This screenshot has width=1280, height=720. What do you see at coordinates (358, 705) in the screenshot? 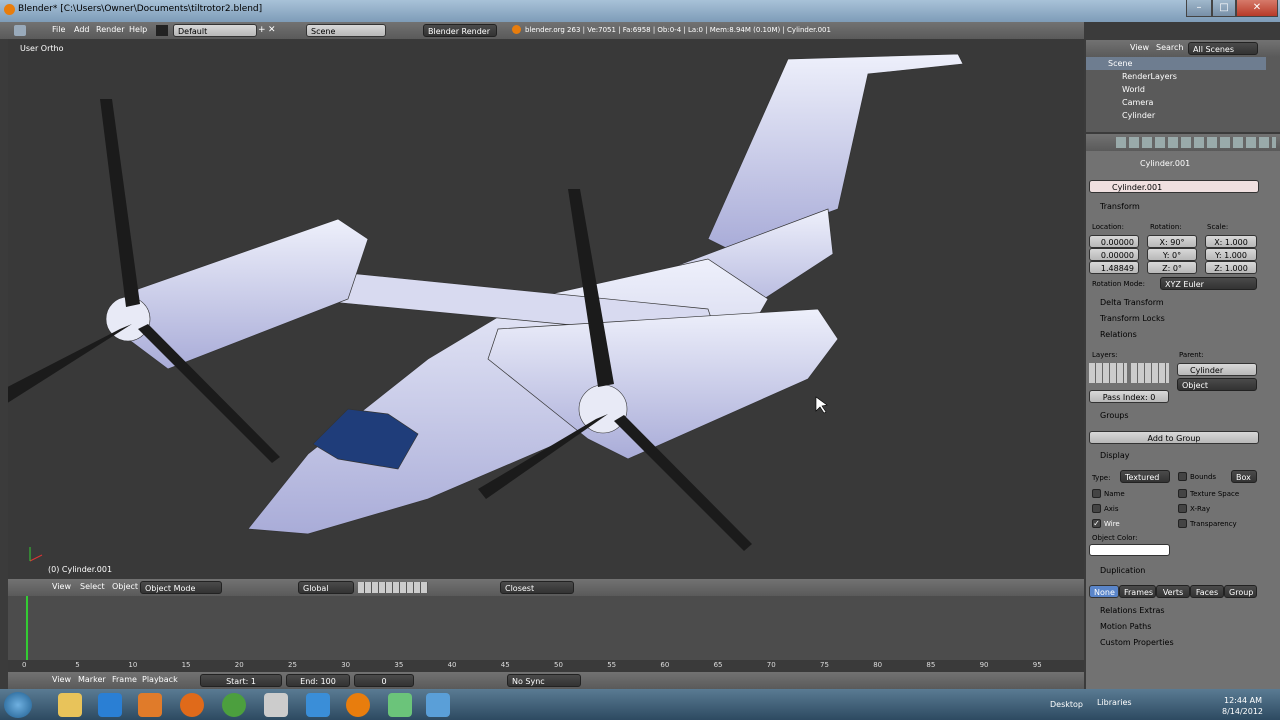
I see `blender-taskbar-icon` at bounding box center [358, 705].